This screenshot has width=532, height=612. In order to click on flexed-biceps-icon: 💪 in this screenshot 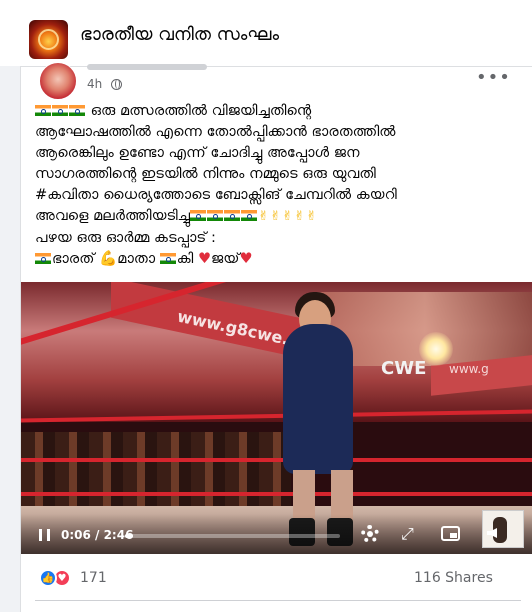, I will do `click(108, 258)`.